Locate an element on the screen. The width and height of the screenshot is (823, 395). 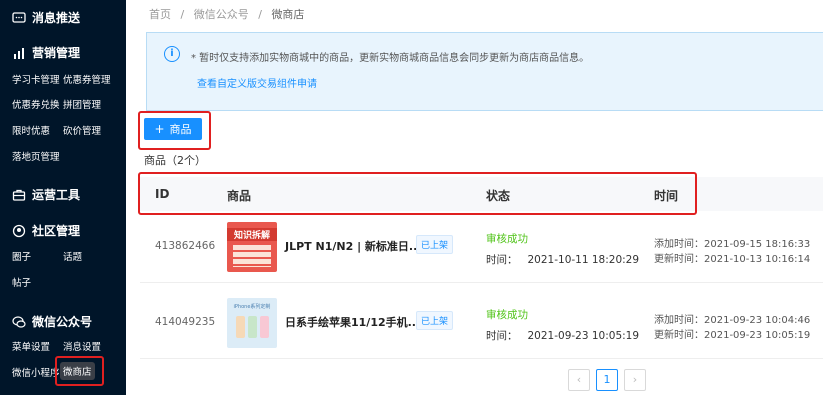
next-page-button: › is located at coordinates (635, 380).